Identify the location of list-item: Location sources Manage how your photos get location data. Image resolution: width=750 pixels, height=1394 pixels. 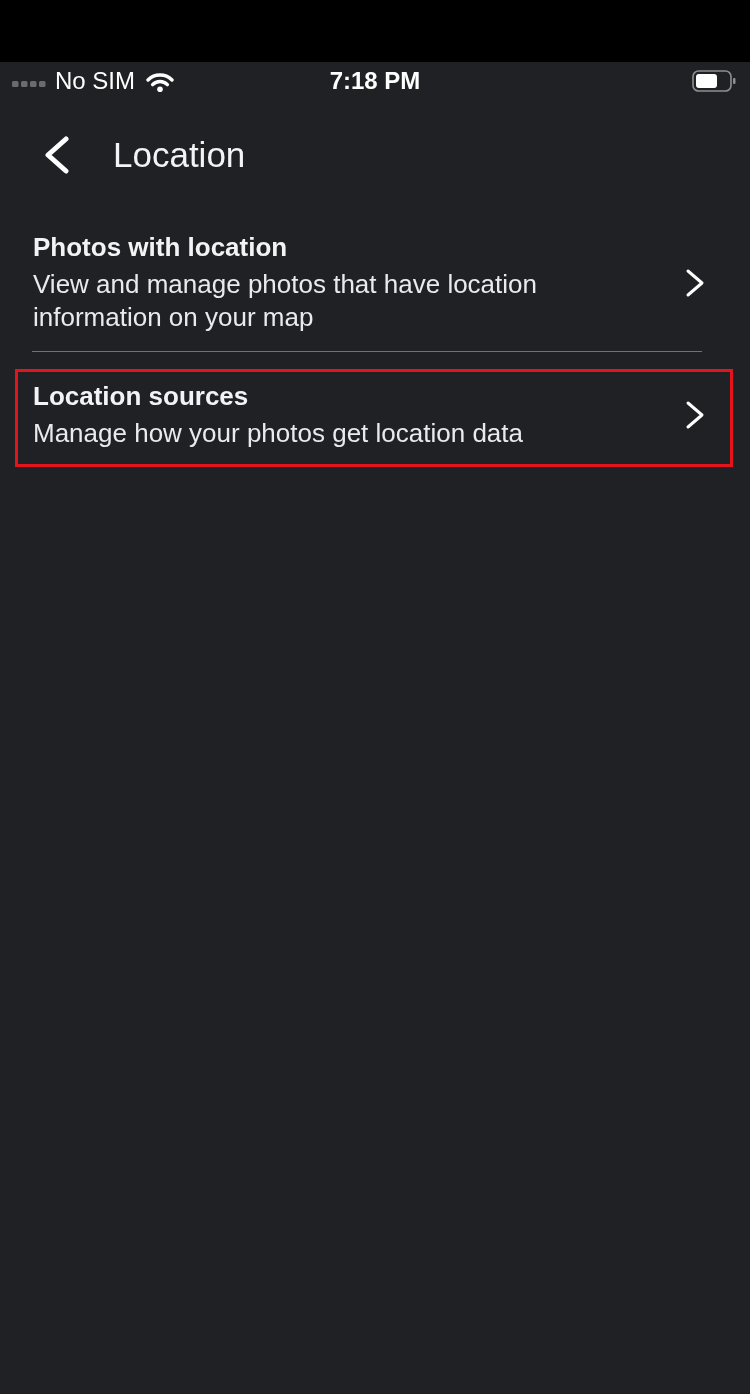
(374, 418).